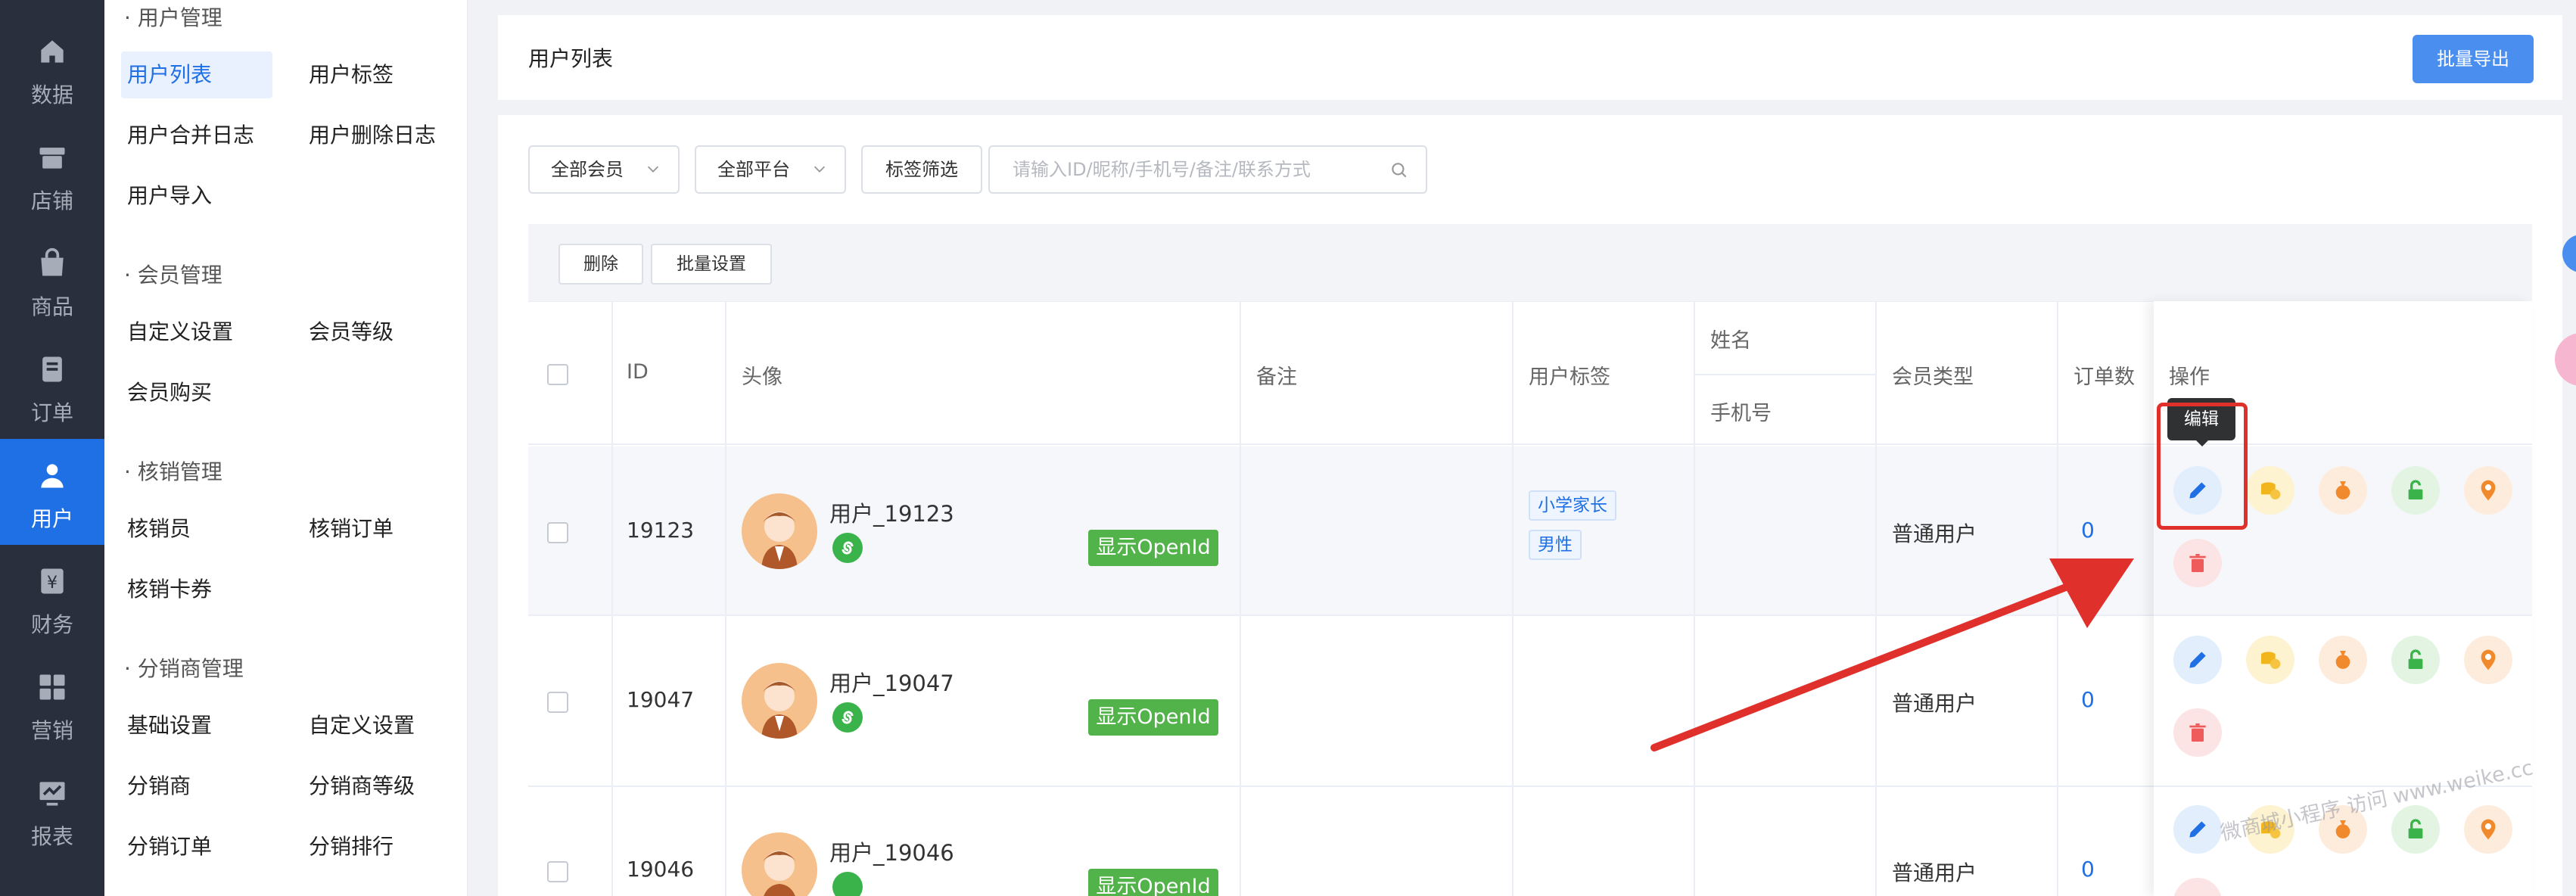 The image size is (2576, 896). What do you see at coordinates (190, 135) in the screenshot?
I see `menu-item-merge-log: 用户合并日志` at bounding box center [190, 135].